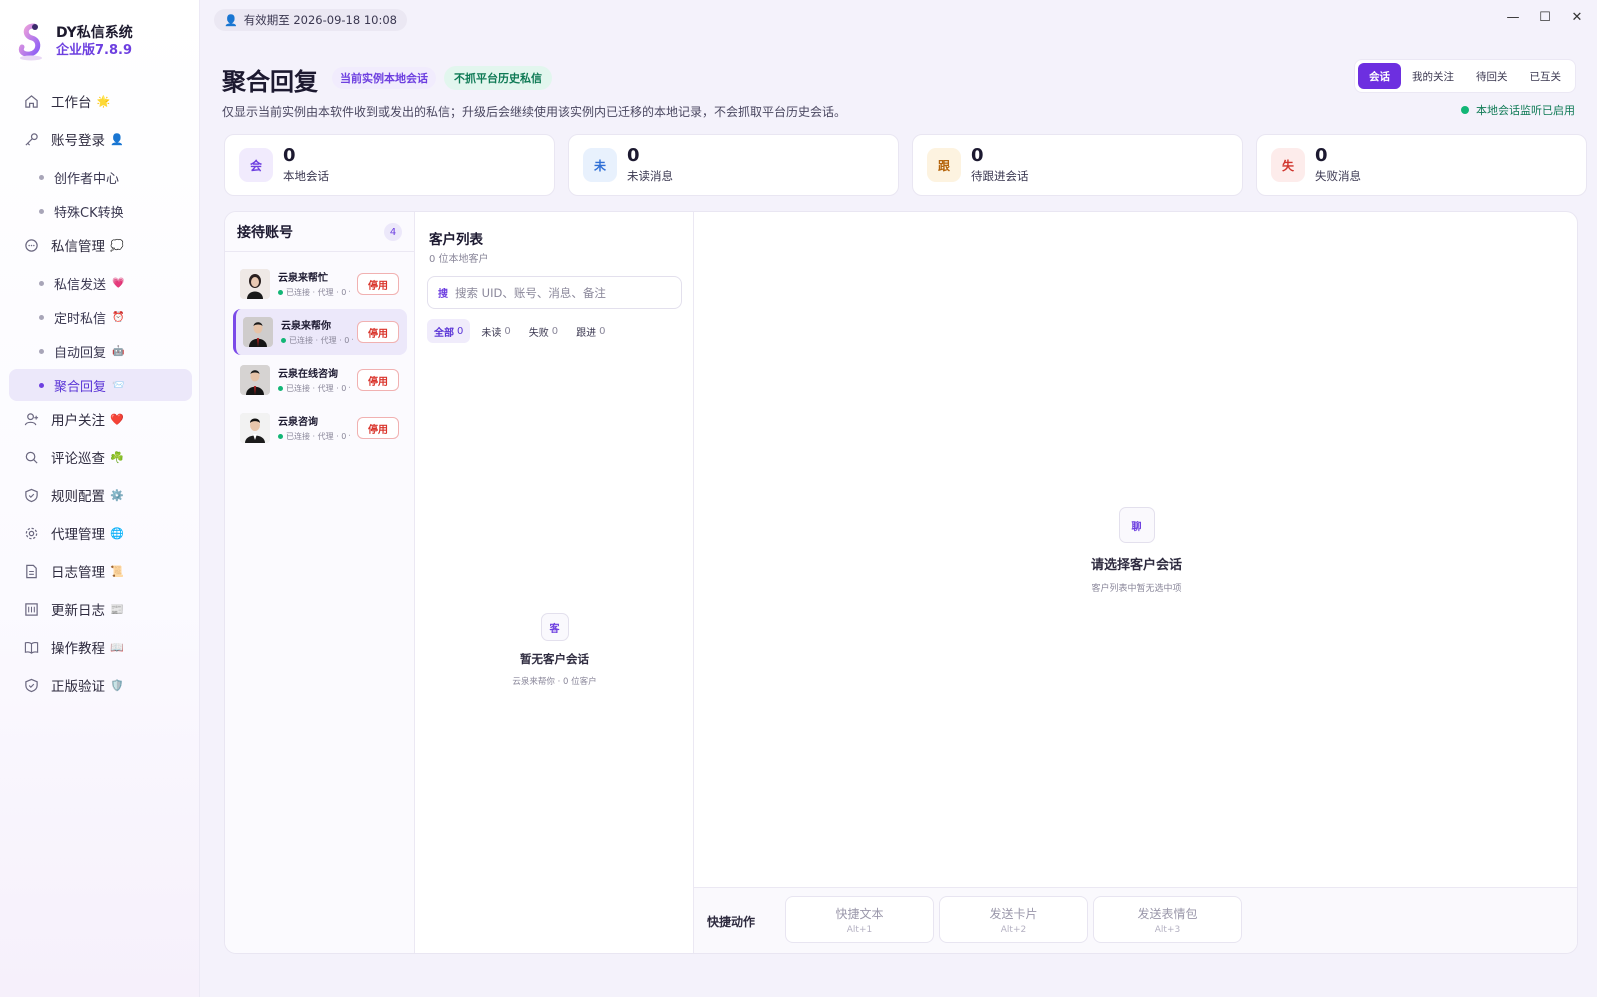  I want to click on sidebar-item: 正版验证 🛡️, so click(100, 685).